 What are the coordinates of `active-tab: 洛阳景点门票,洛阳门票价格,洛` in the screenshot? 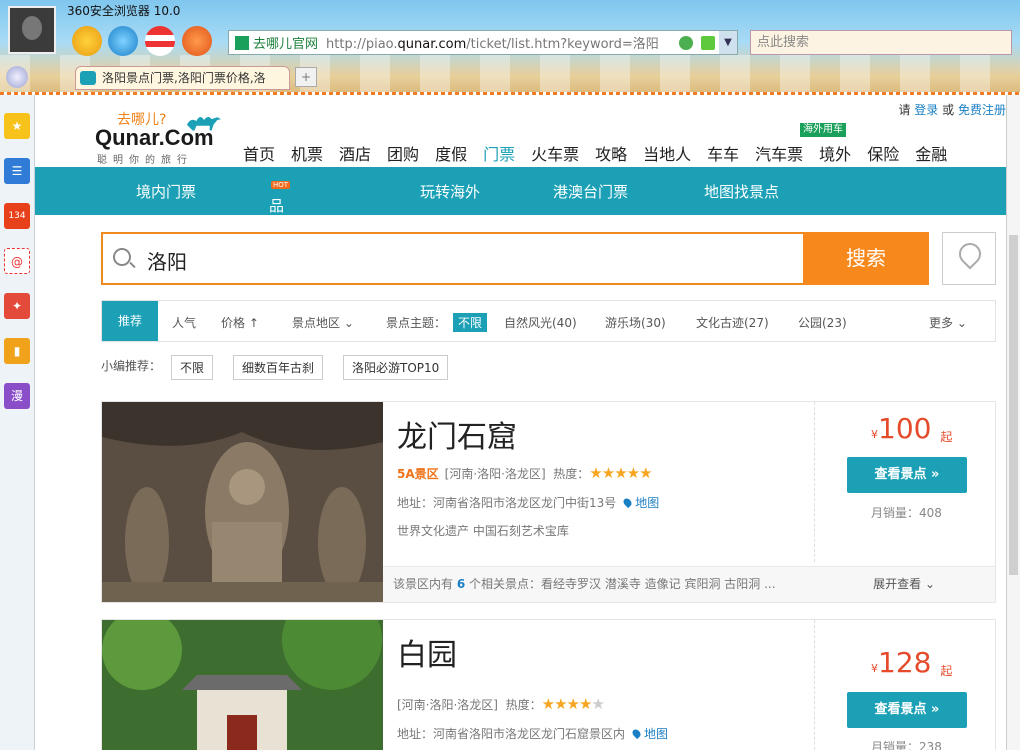 It's located at (182, 78).